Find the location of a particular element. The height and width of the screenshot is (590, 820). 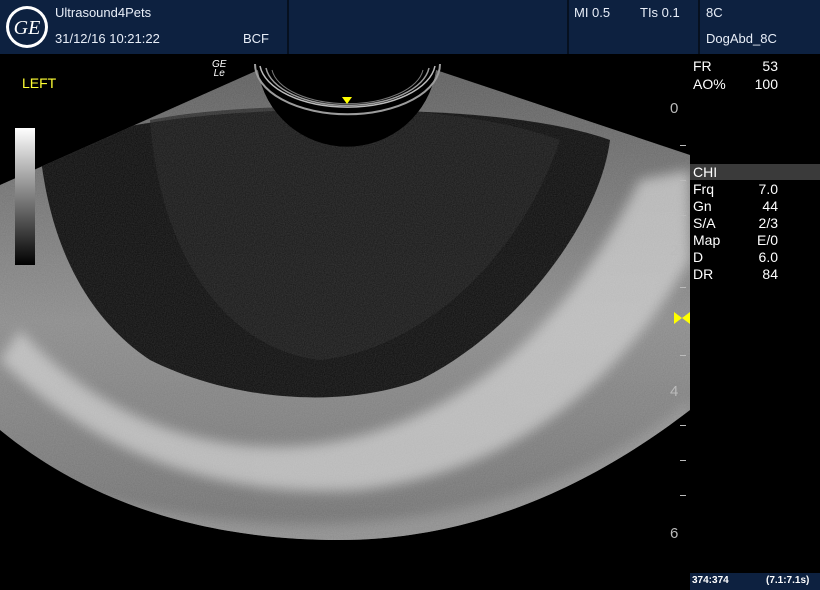

param-key: FR is located at coordinates (702, 66).